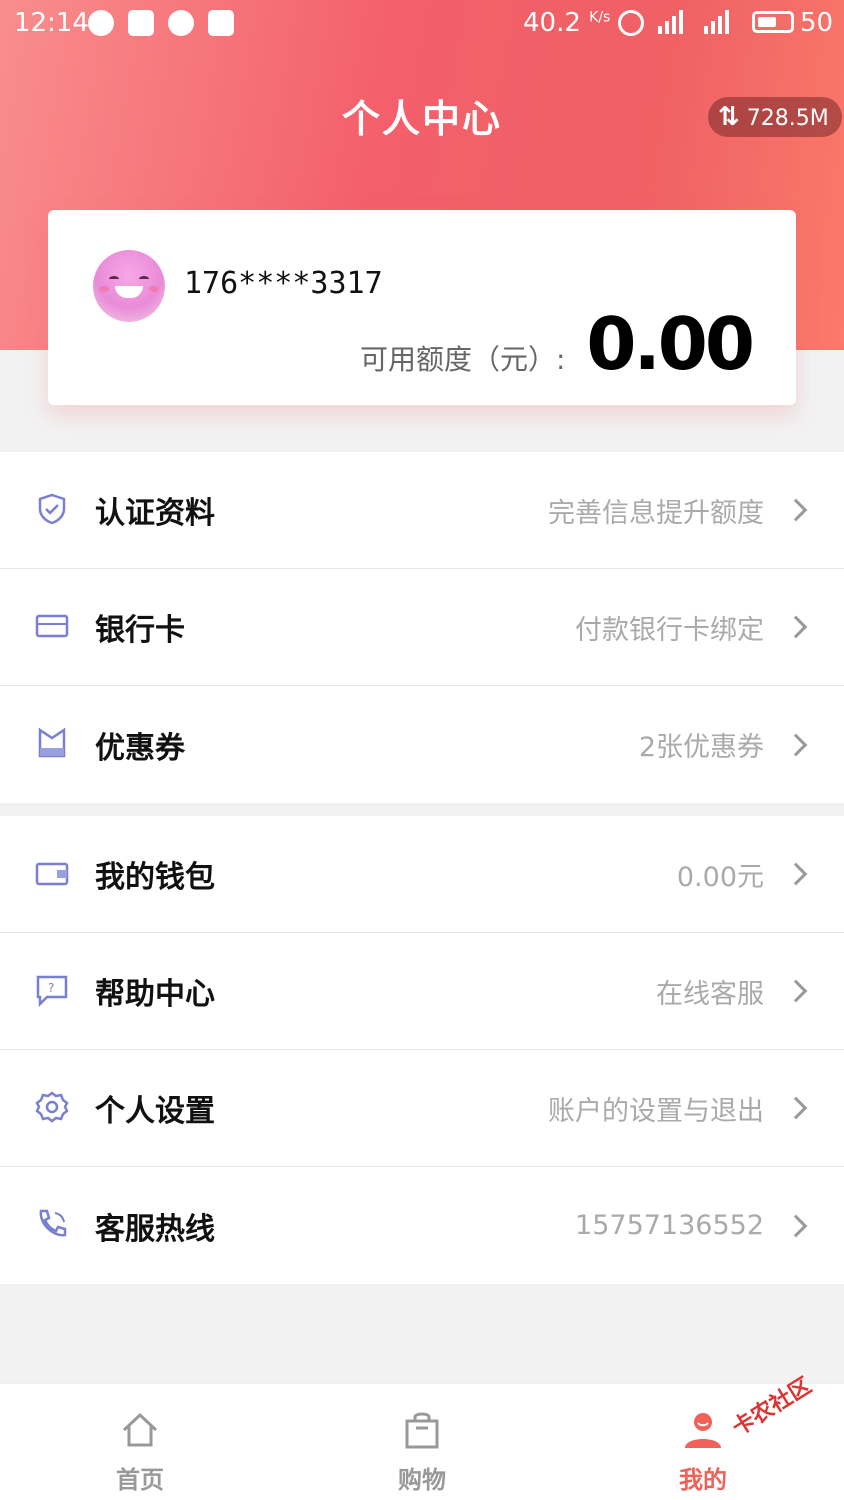  I want to click on credit-value: 0.00, so click(670, 344).